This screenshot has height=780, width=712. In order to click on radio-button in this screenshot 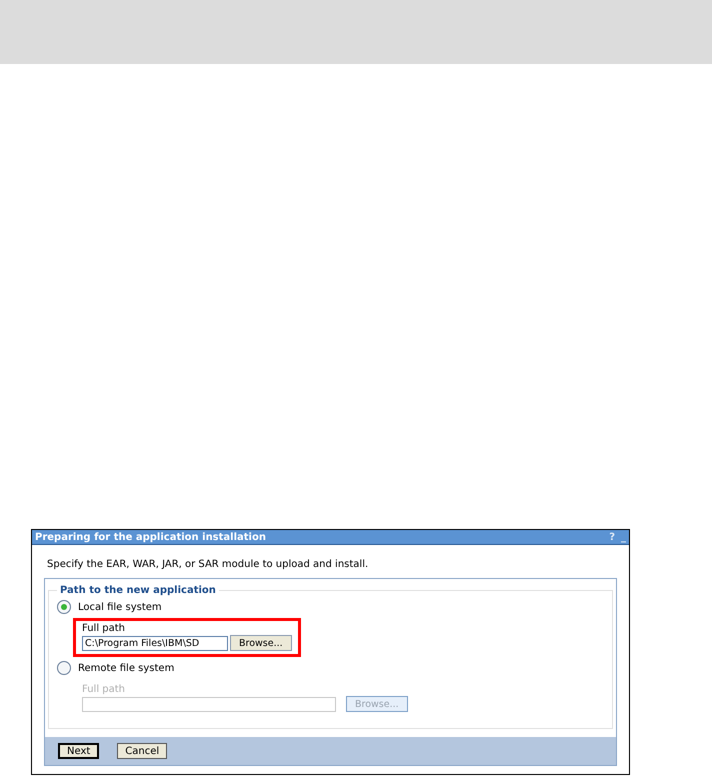, I will do `click(64, 607)`.